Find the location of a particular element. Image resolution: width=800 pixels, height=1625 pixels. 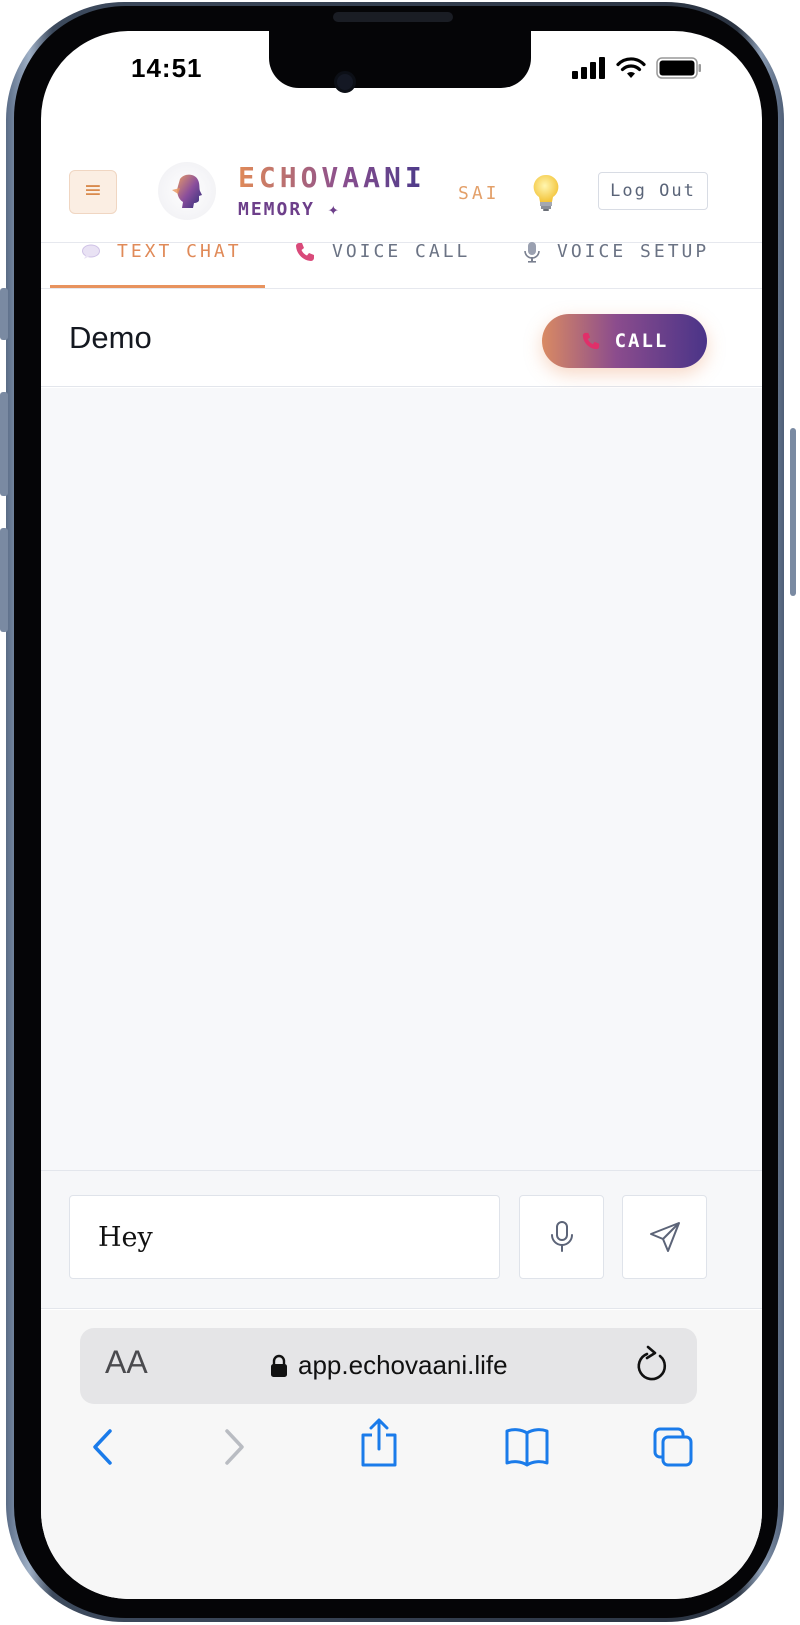

browser-nav is located at coordinates (401, 1451).